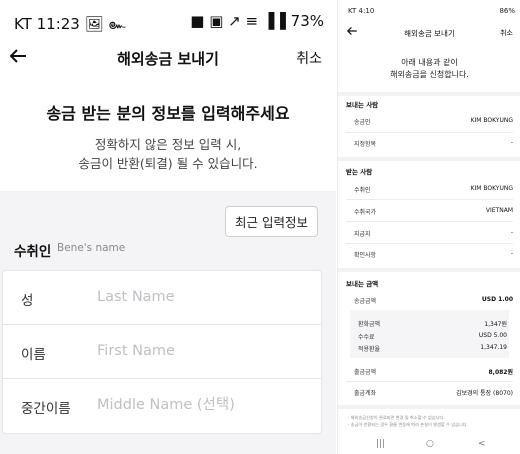  I want to click on row-key: 환화금액, so click(369, 324).